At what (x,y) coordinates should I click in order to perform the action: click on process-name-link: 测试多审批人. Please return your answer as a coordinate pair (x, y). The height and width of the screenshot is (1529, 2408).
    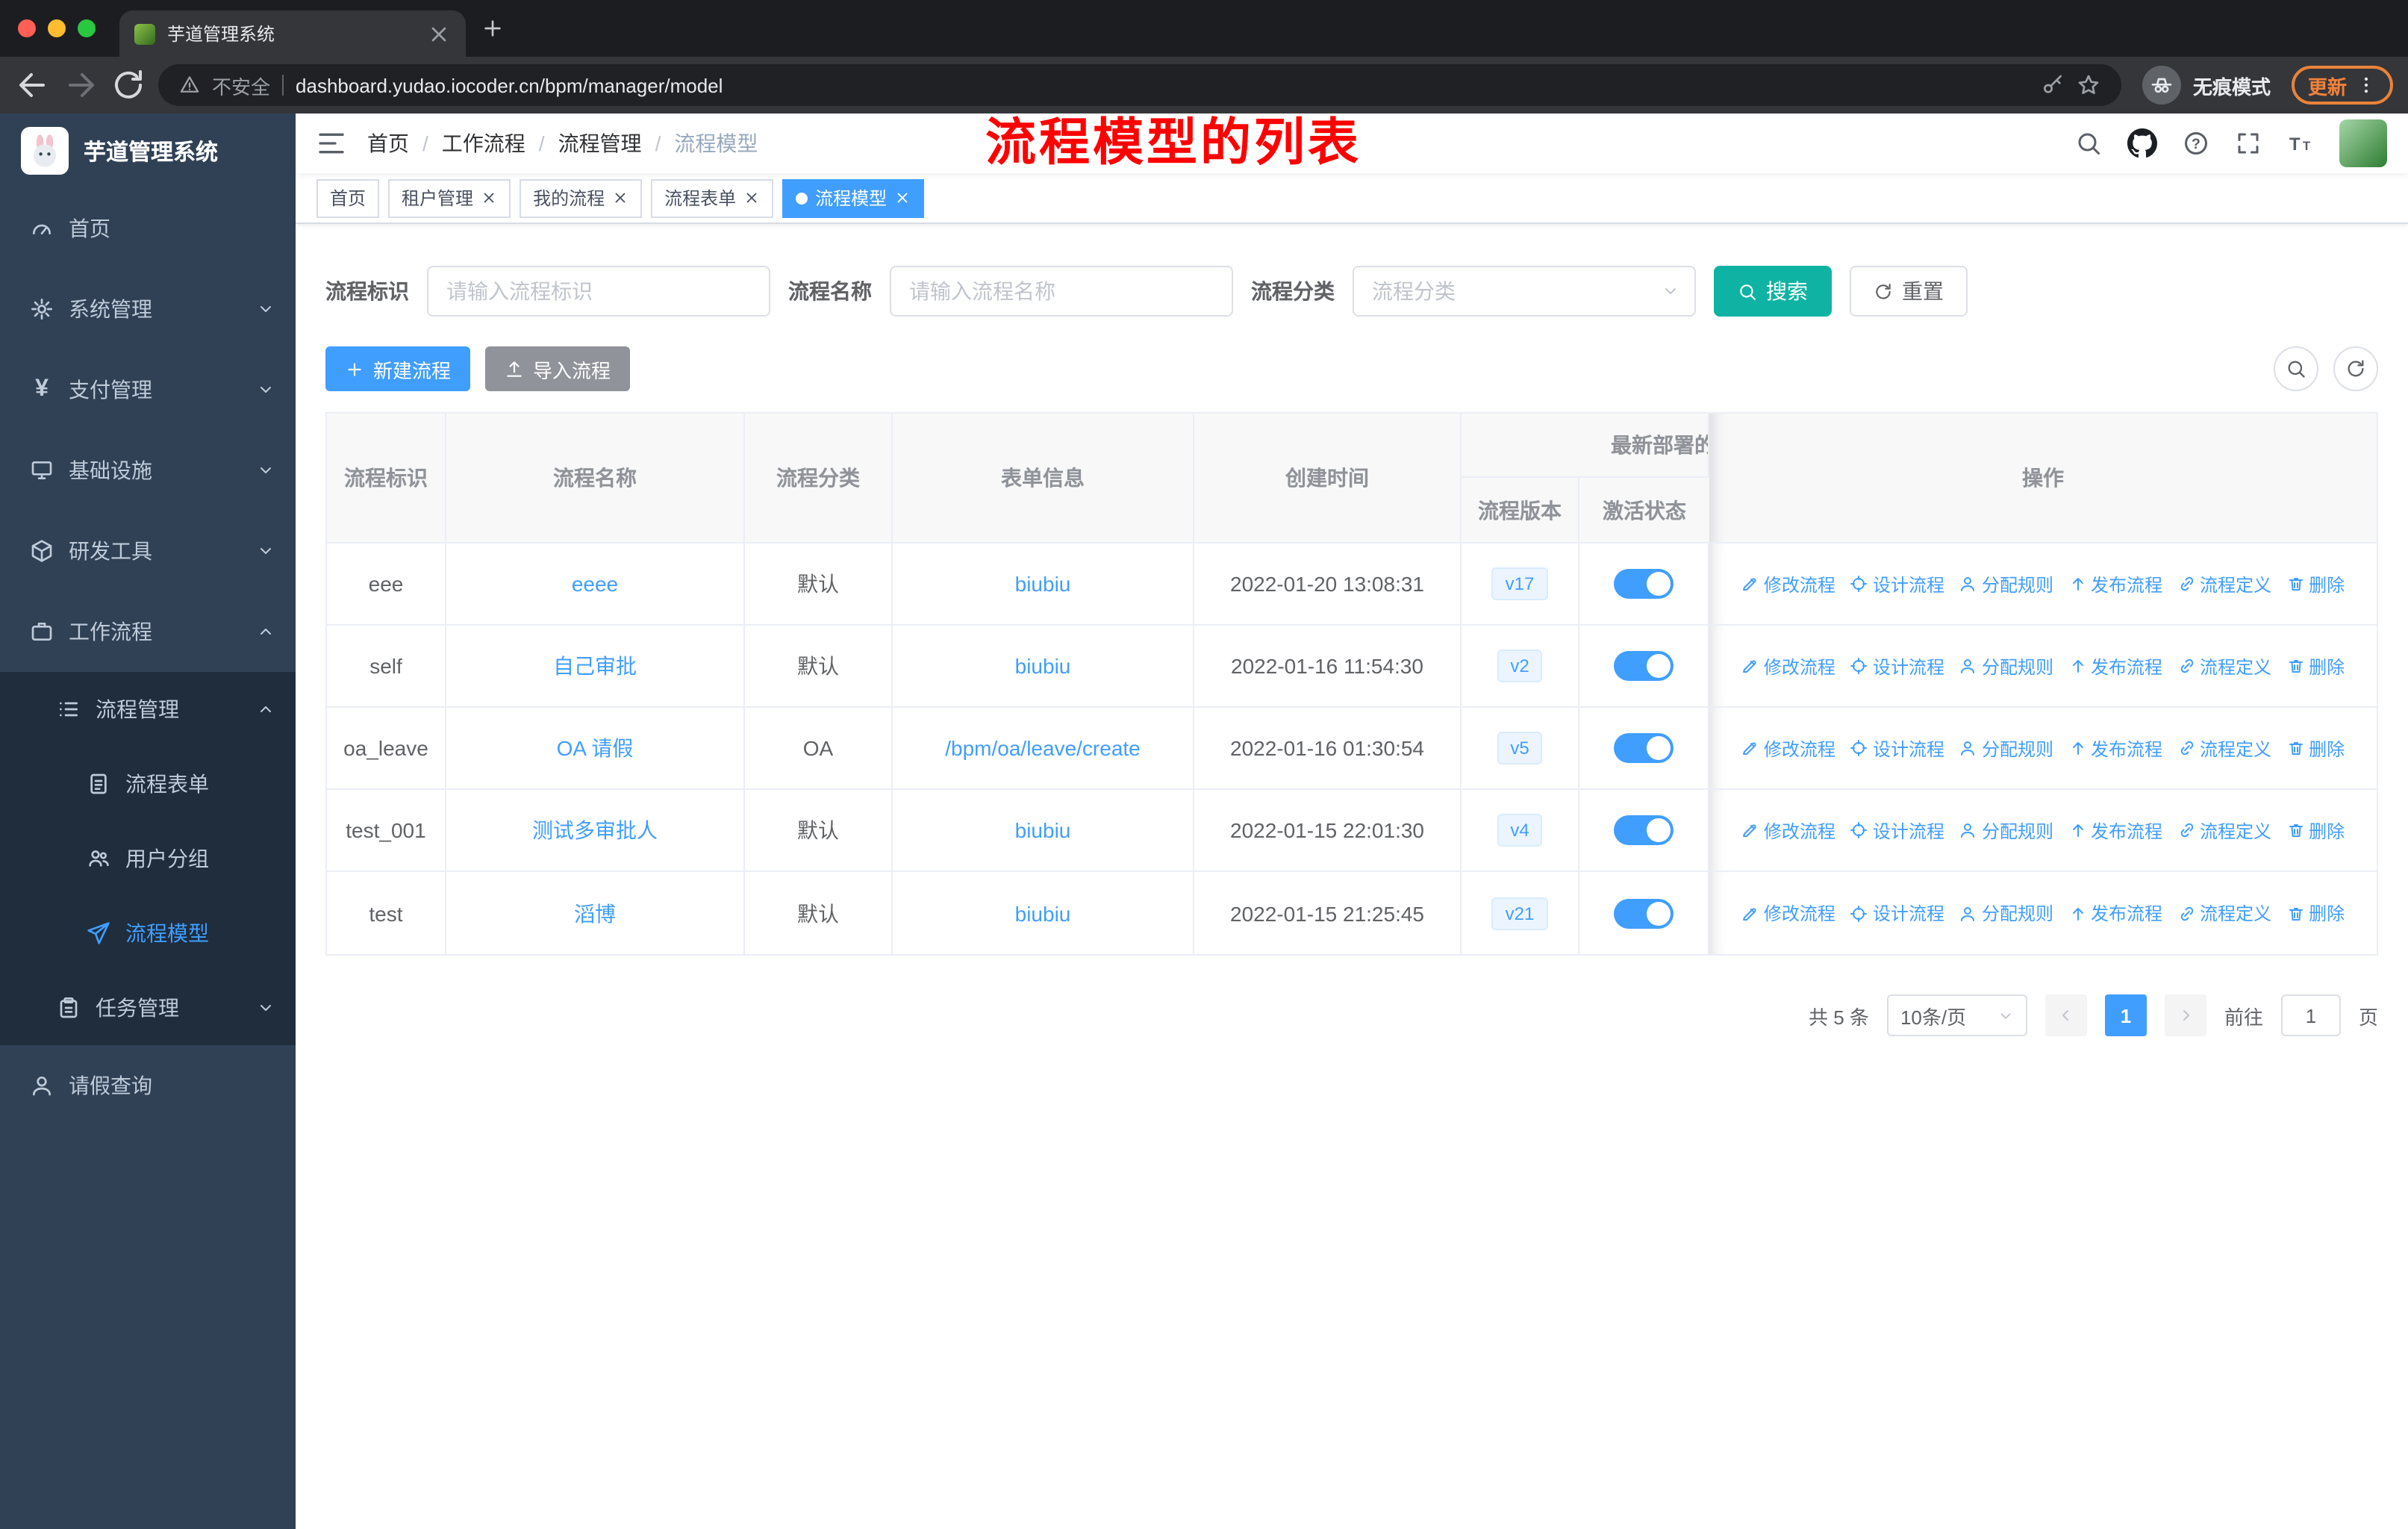
    Looking at the image, I should click on (595, 830).